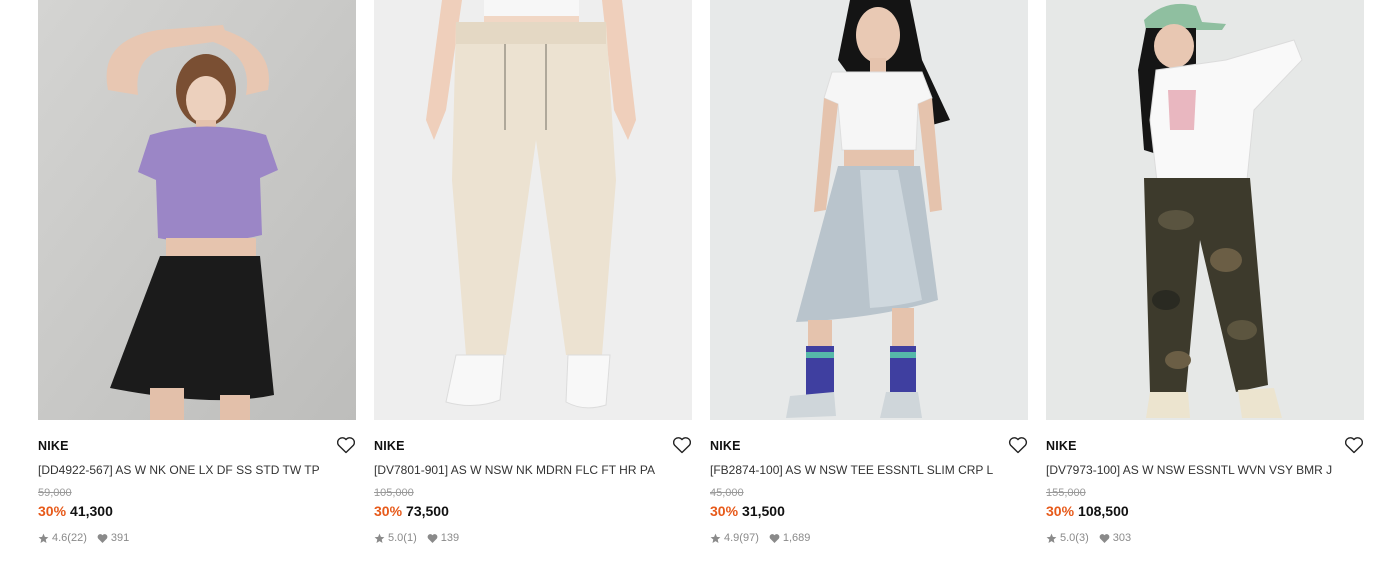 This screenshot has height=572, width=1377. What do you see at coordinates (533, 538) in the screenshot?
I see `product-meta: 5.0 (1) 139` at bounding box center [533, 538].